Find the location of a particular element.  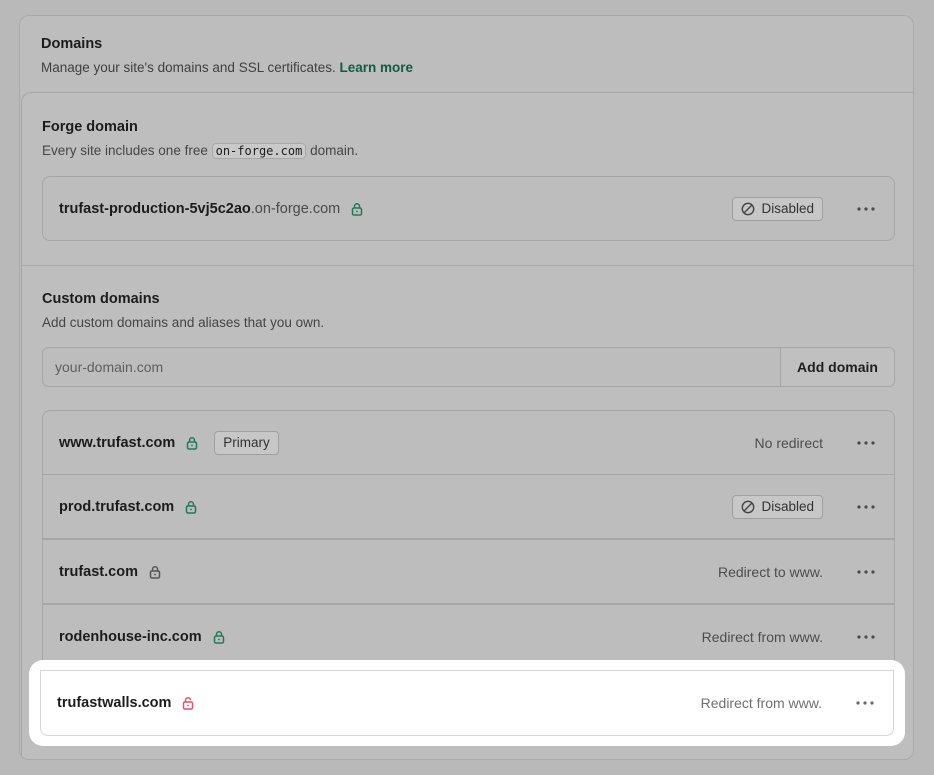

domain-name: trufast.com is located at coordinates (98, 571).